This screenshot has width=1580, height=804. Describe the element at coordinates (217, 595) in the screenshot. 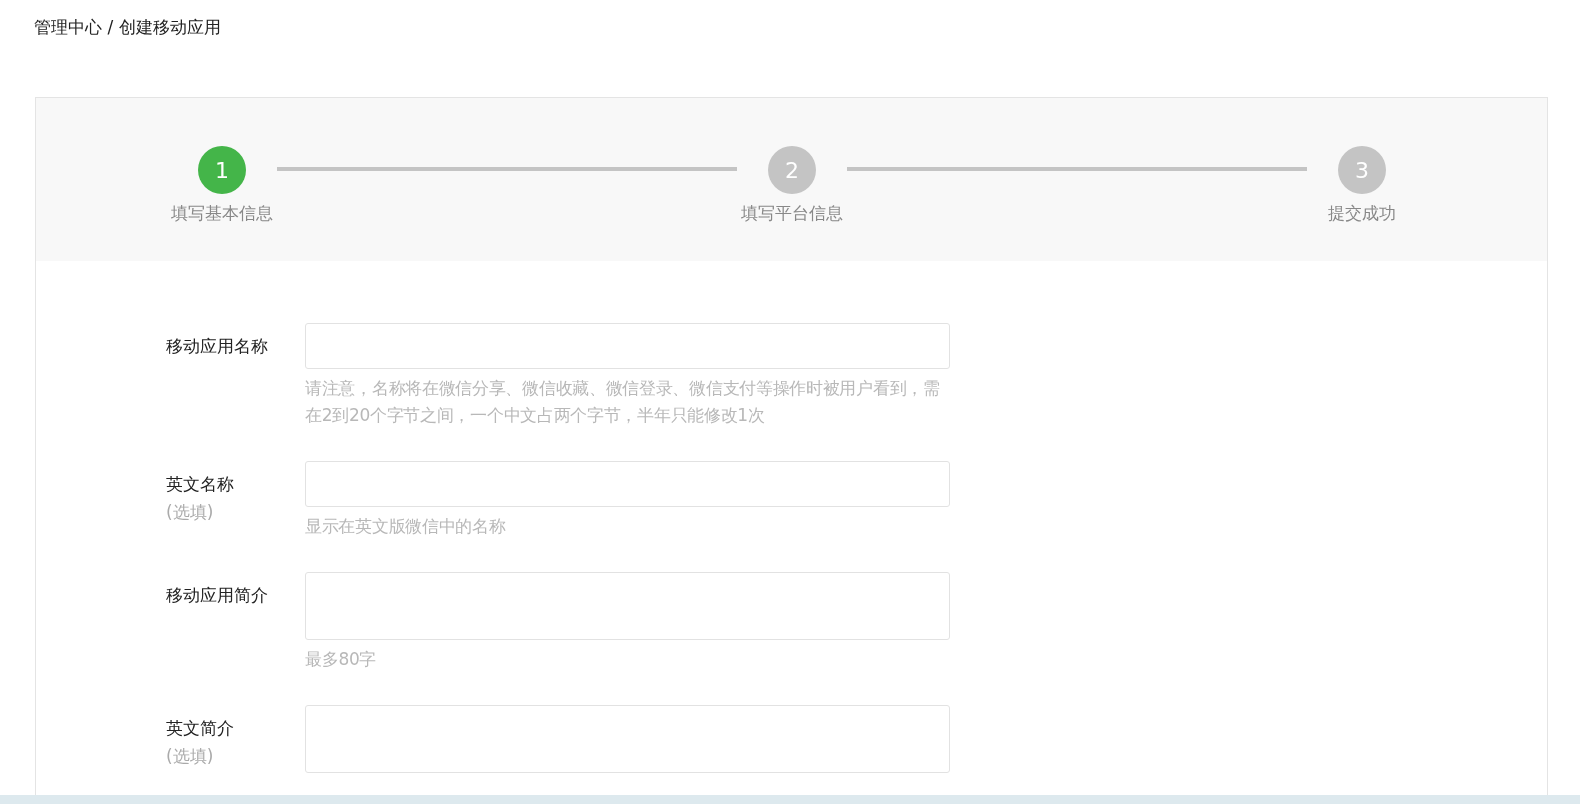

I see `field-label: 移动应用简介` at that location.